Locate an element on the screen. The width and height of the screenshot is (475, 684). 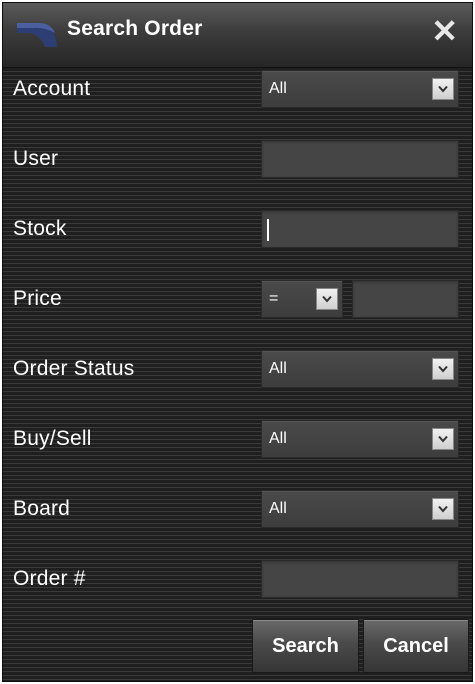
order-status-label: Order Status is located at coordinates (74, 368).